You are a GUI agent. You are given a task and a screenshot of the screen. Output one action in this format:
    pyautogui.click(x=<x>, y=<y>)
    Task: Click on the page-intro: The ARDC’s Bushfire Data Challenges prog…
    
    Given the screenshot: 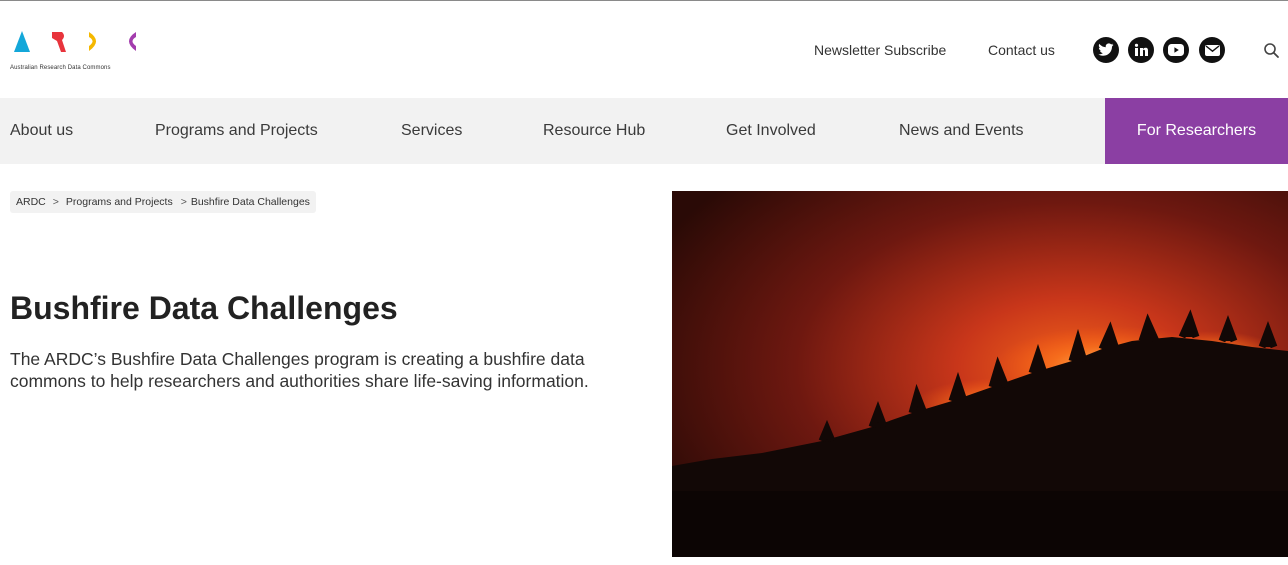 What is the action you would take?
    pyautogui.click(x=299, y=370)
    